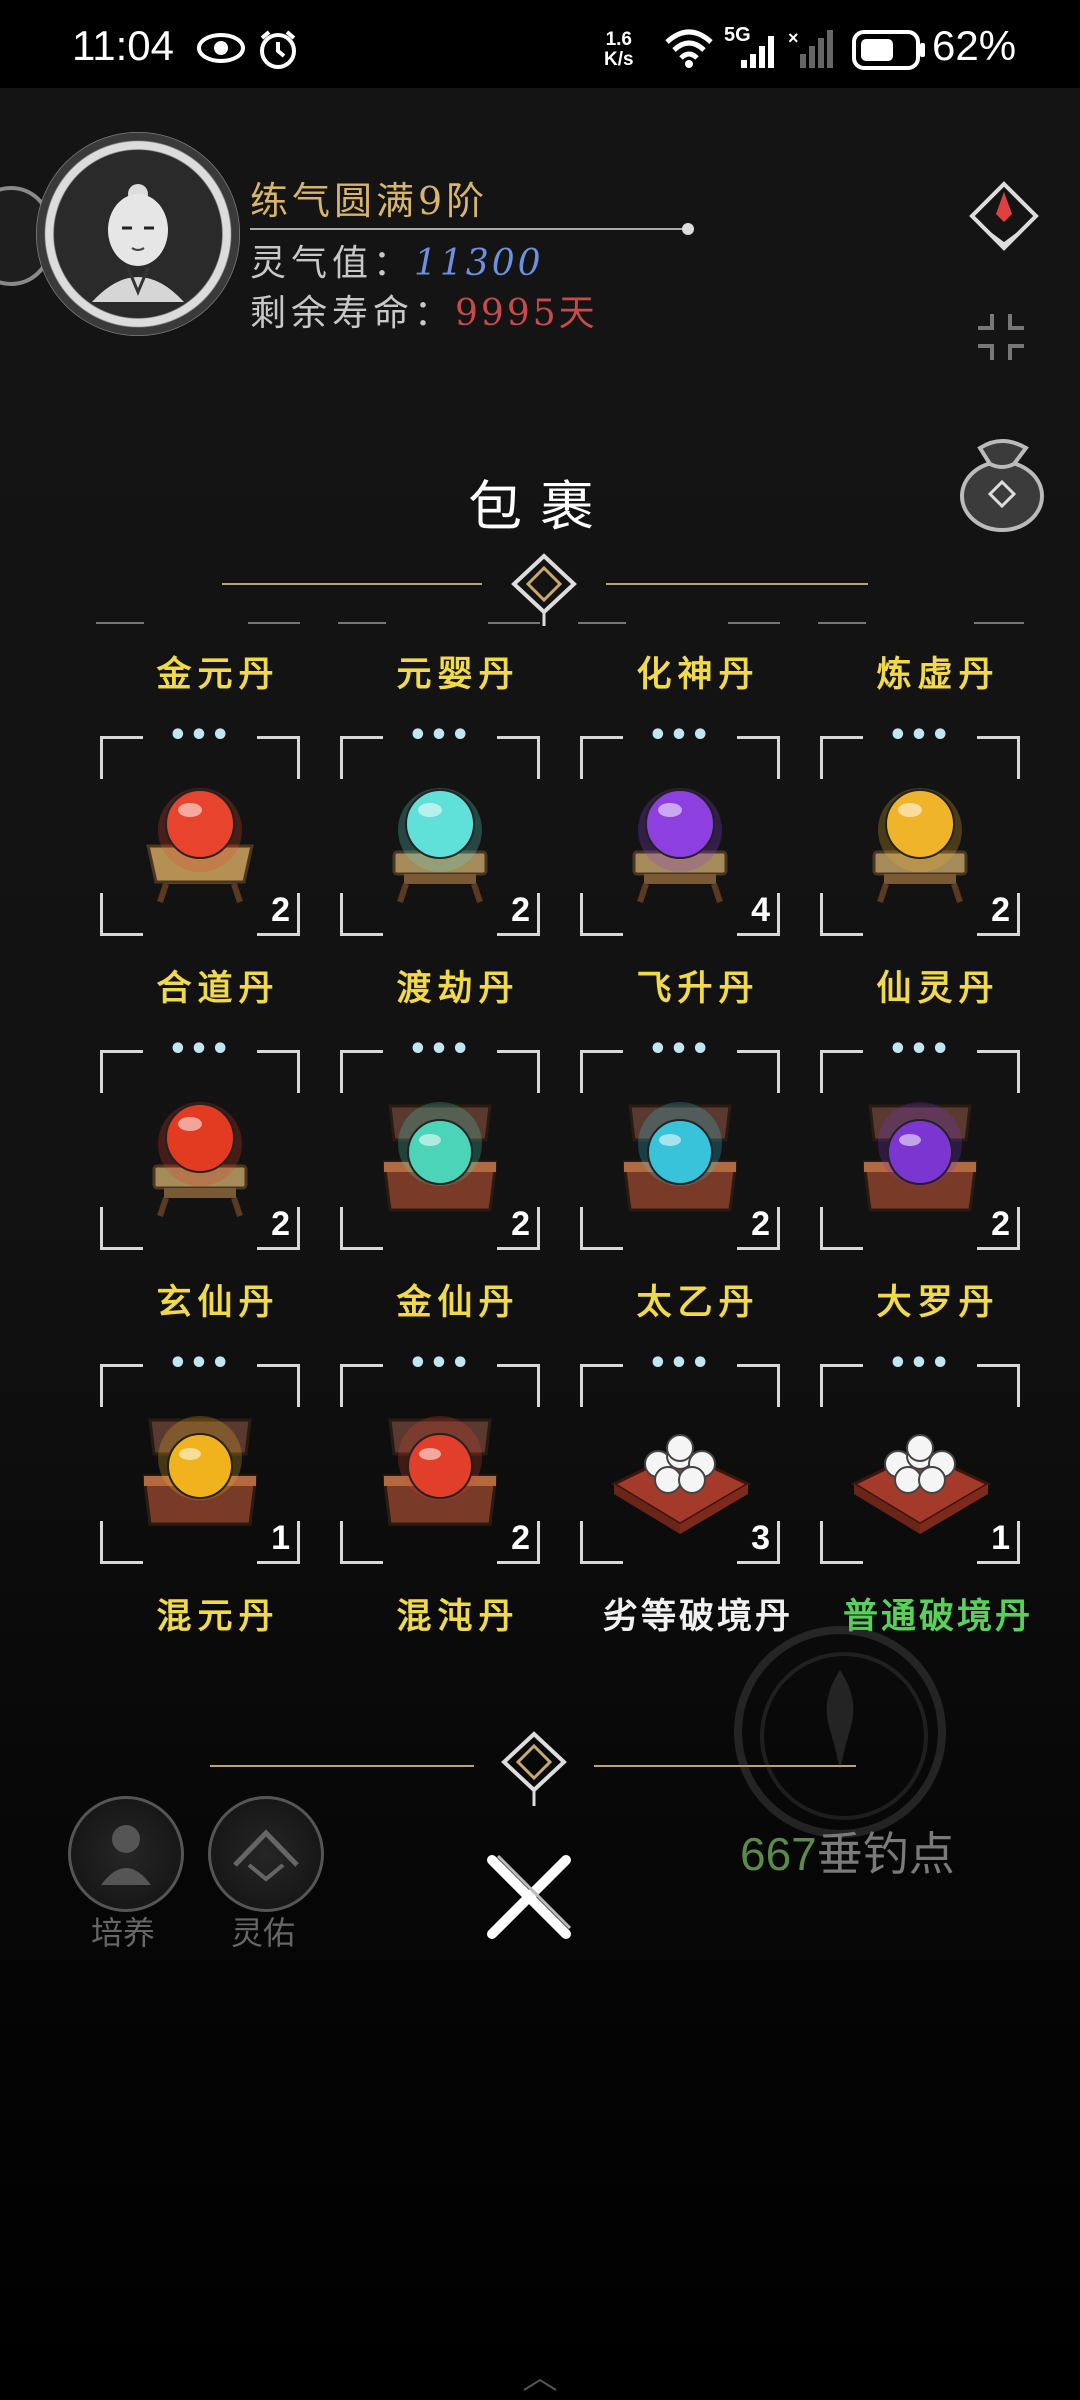  Describe the element at coordinates (218, 1302) in the screenshot. I see `item-name-label: 玄仙丹` at that location.